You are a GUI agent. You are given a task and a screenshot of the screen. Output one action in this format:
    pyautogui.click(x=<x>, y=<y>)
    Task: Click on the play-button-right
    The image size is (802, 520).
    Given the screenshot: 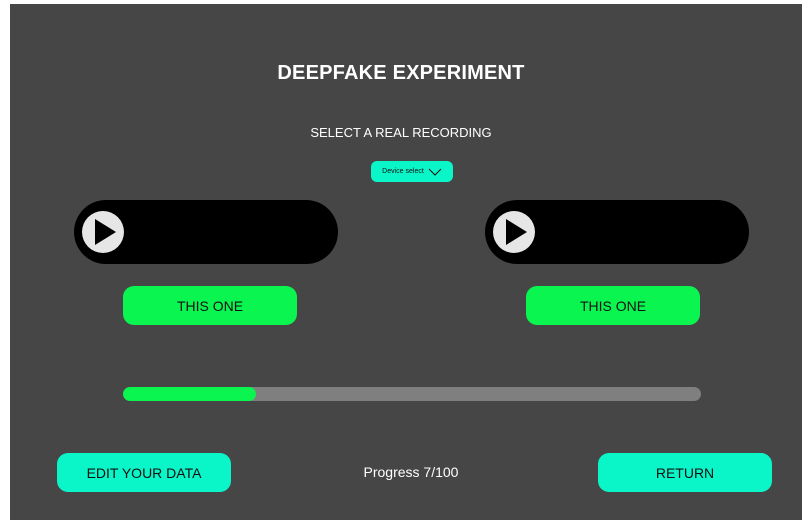 What is the action you would take?
    pyautogui.click(x=514, y=232)
    